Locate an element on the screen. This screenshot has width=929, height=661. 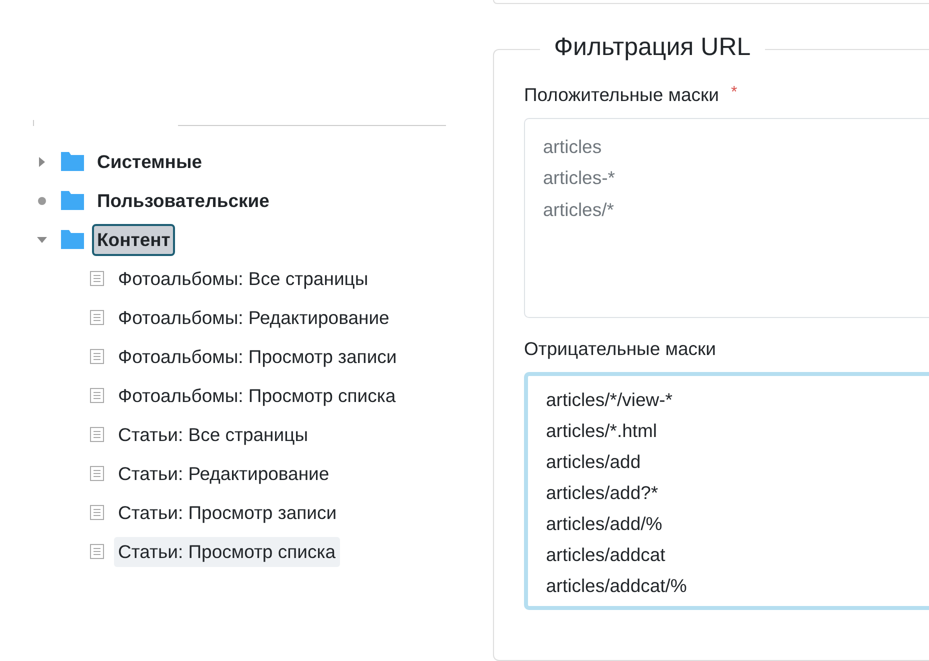
tree-item: Фотоальбомы: Редактирование is located at coordinates (254, 317).